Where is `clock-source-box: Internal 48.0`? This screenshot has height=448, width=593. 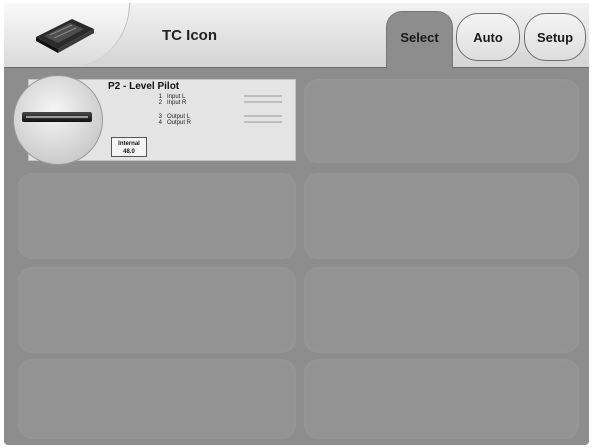
clock-source-box: Internal 48.0 is located at coordinates (129, 147).